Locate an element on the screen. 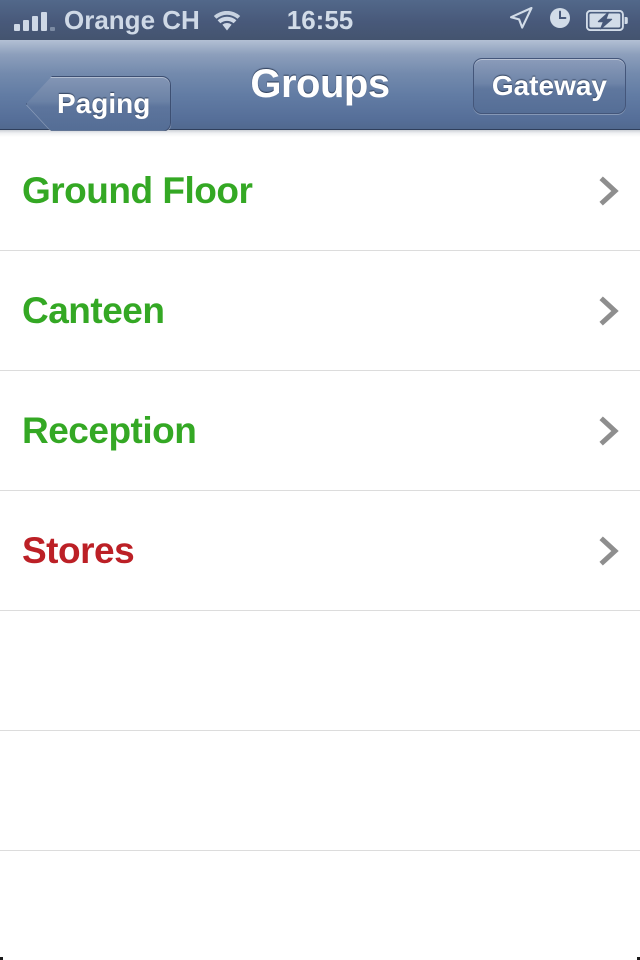 The image size is (640, 960). list-item: Reception is located at coordinates (320, 431).